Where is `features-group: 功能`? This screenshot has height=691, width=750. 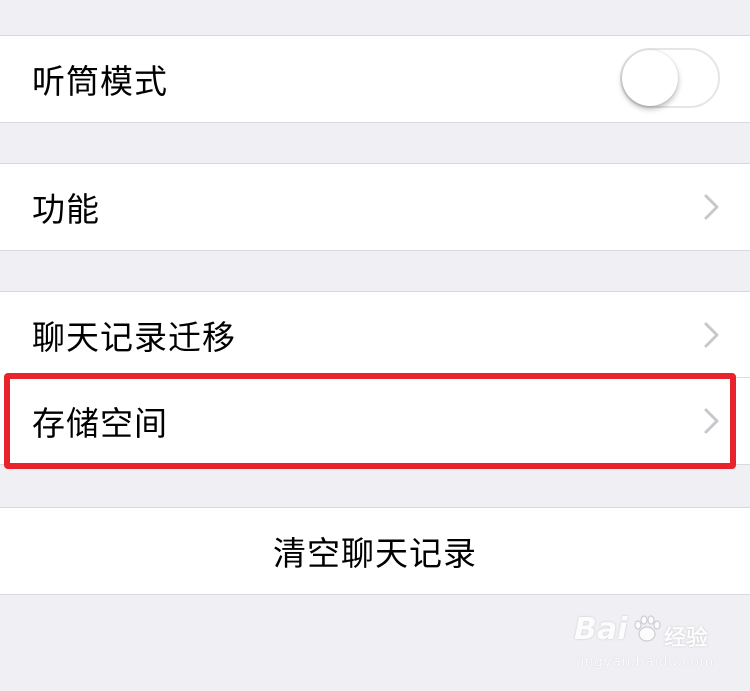 features-group: 功能 is located at coordinates (375, 207).